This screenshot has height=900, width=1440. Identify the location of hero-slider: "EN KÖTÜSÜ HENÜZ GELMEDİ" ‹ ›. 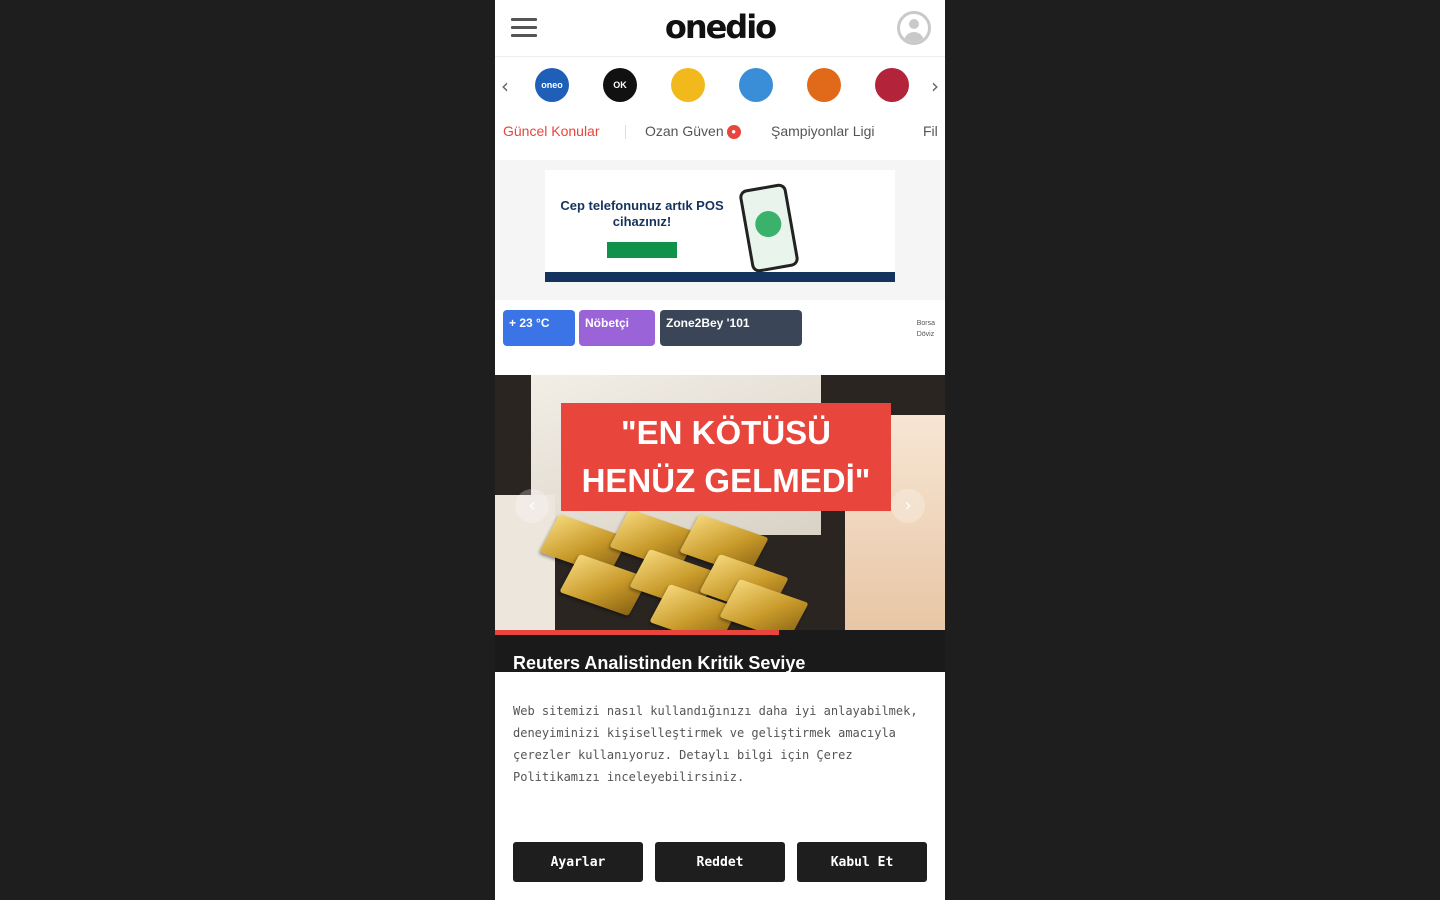
(720, 502).